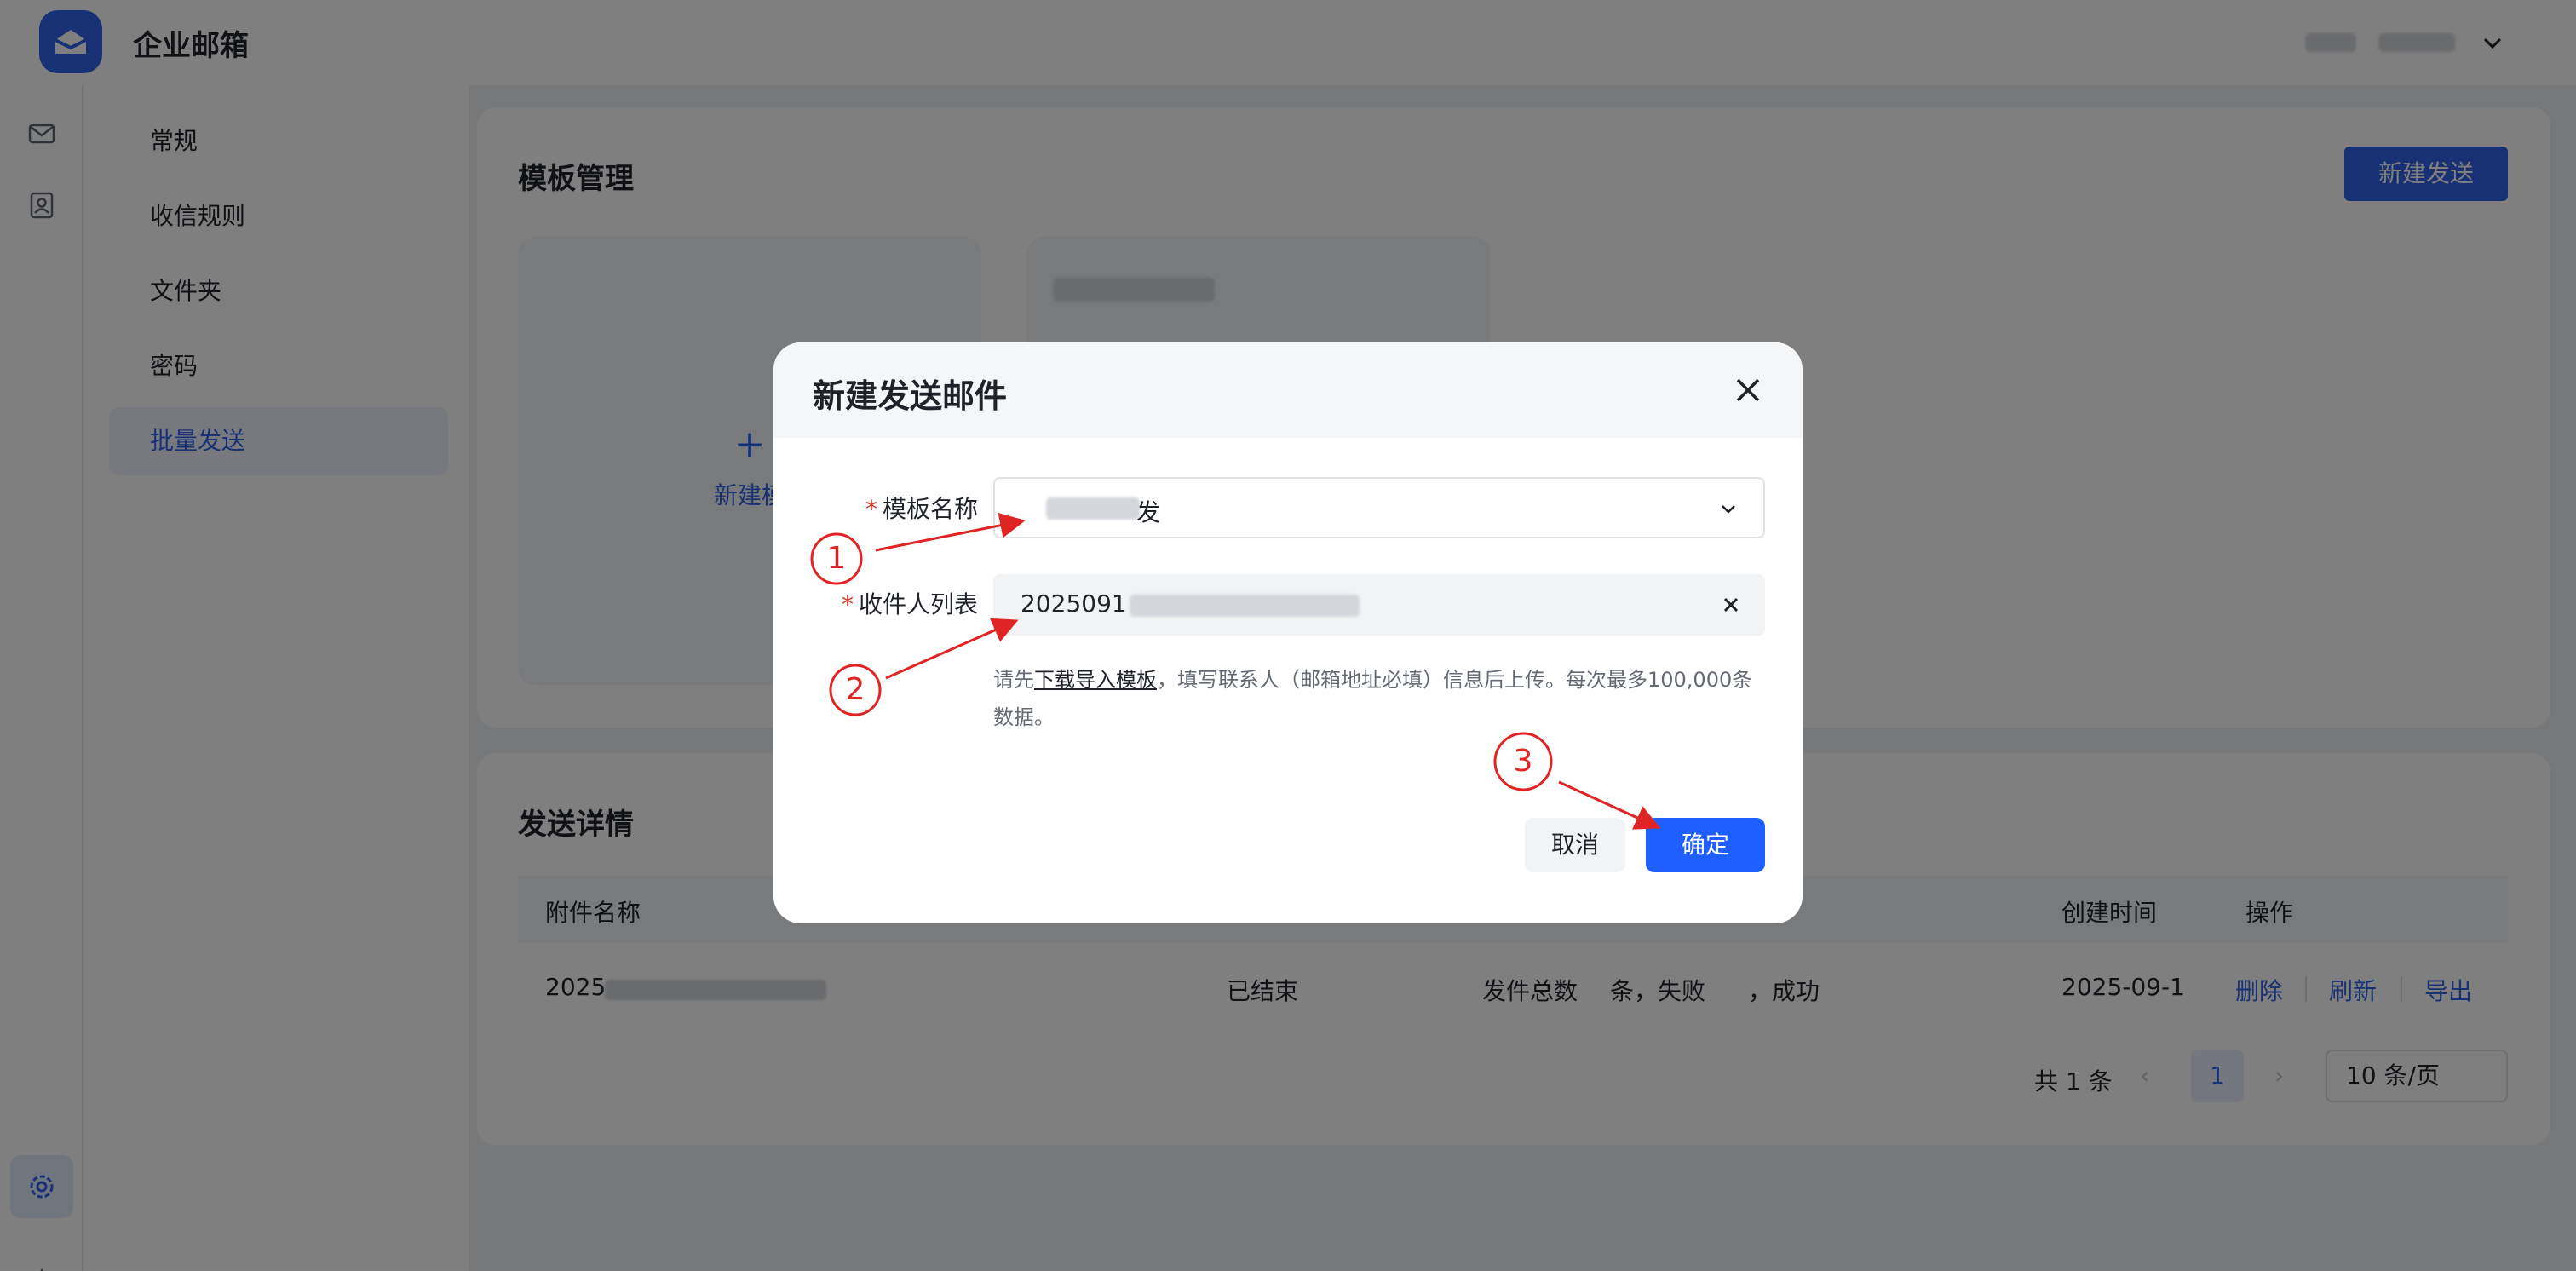 The image size is (2576, 1271). I want to click on template-select: 发, so click(1379, 507).